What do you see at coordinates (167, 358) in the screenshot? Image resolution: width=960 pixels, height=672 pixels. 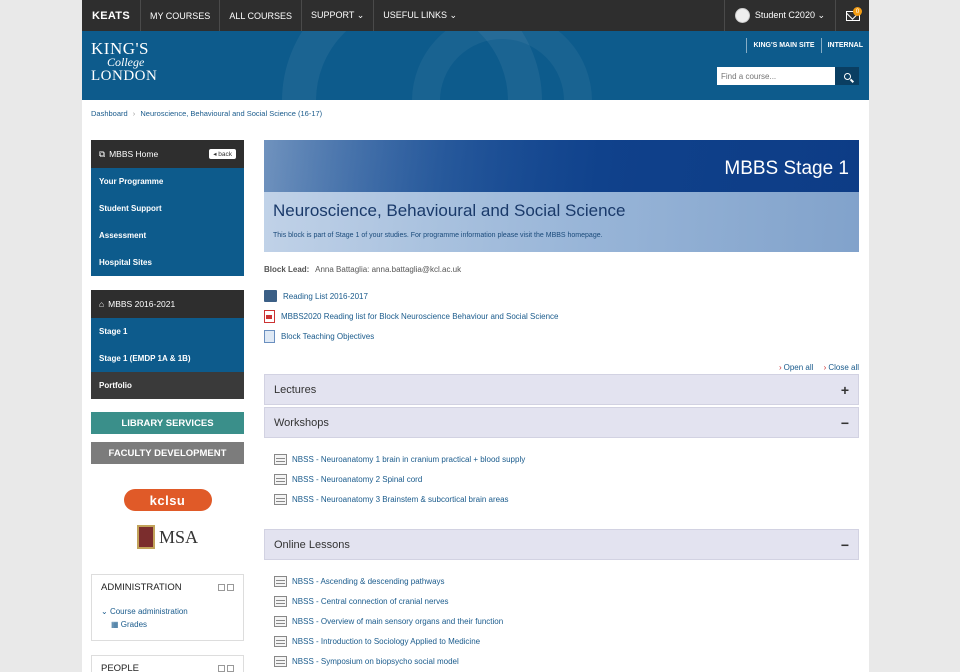 I see `sidebar-item-stage-1-emdp: Stage 1 (EMDP 1A & 1B)` at bounding box center [167, 358].